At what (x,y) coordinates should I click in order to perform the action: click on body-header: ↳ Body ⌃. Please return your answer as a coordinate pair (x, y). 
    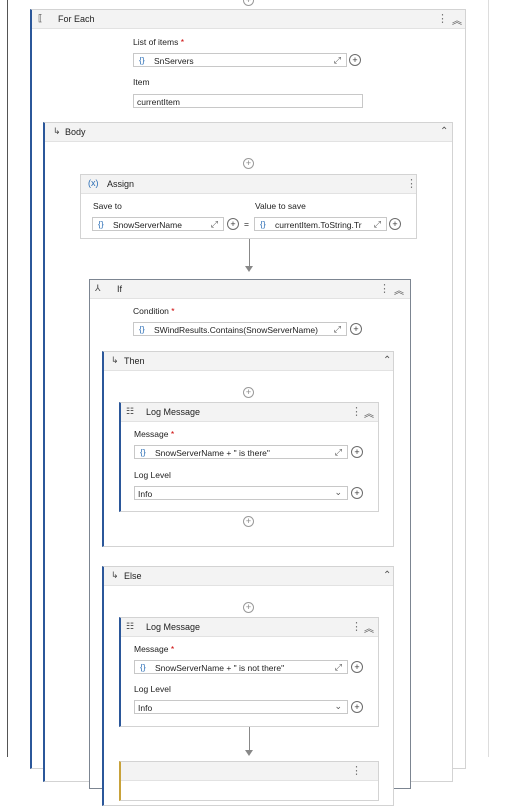
    Looking at the image, I should click on (248, 132).